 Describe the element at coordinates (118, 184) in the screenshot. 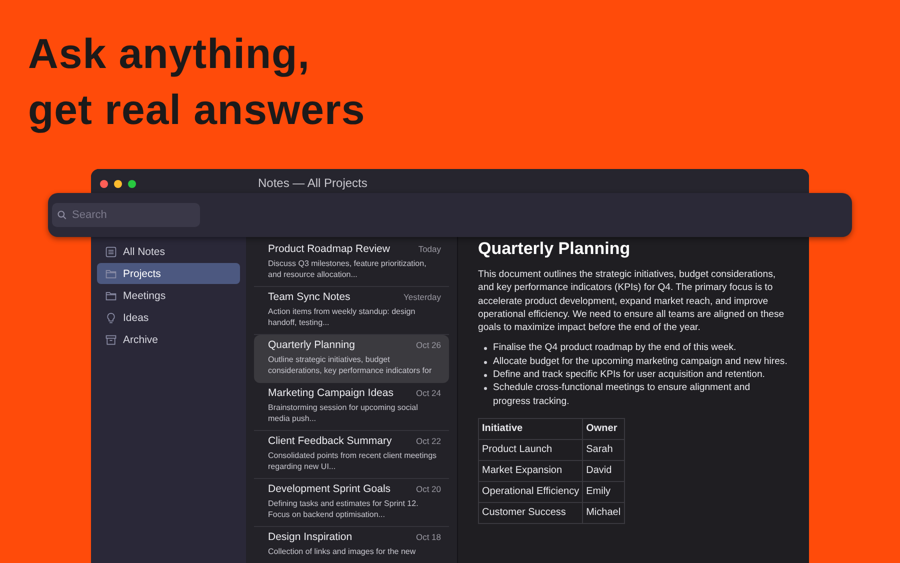

I see `minimize-window-icon` at that location.